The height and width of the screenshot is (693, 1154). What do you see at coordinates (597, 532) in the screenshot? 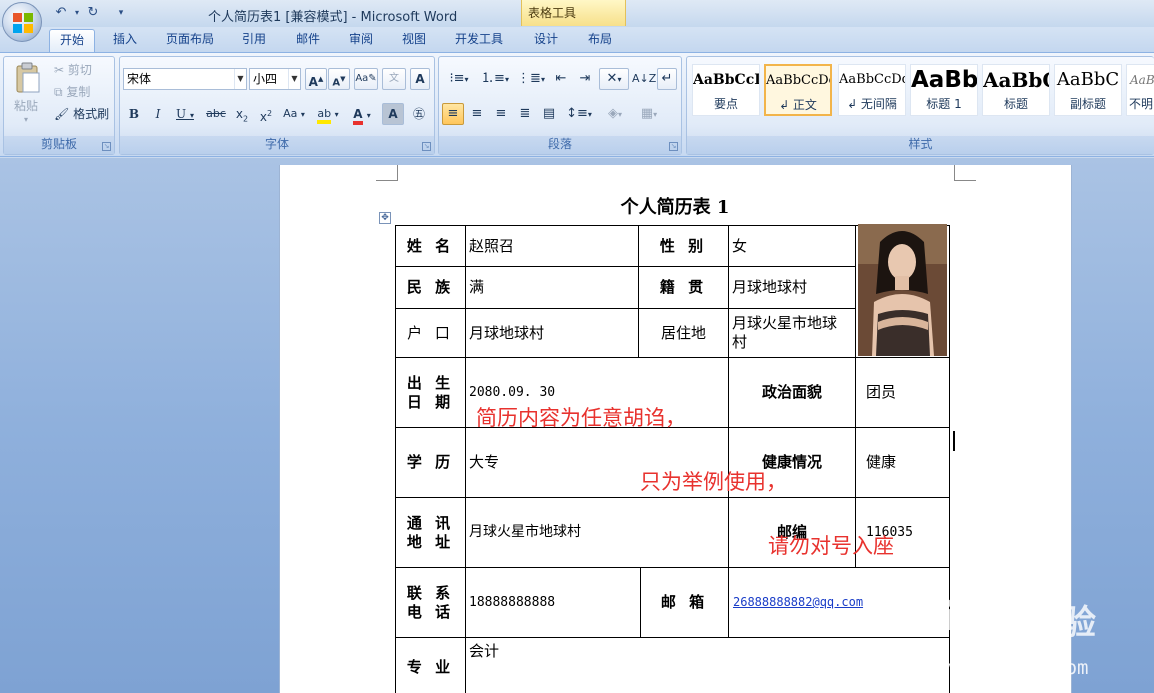
I see `value-address: 月球火星市地球村` at bounding box center [597, 532].